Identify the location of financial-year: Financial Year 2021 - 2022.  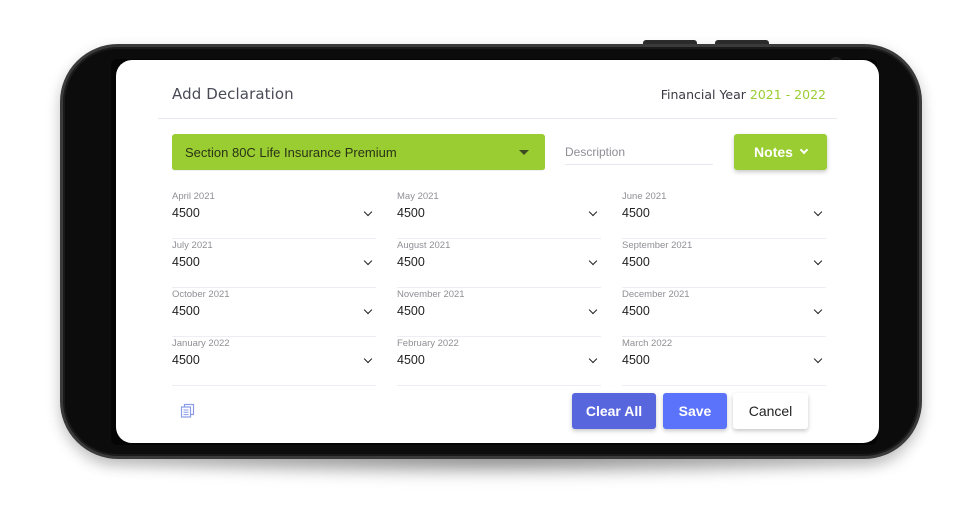
(743, 94).